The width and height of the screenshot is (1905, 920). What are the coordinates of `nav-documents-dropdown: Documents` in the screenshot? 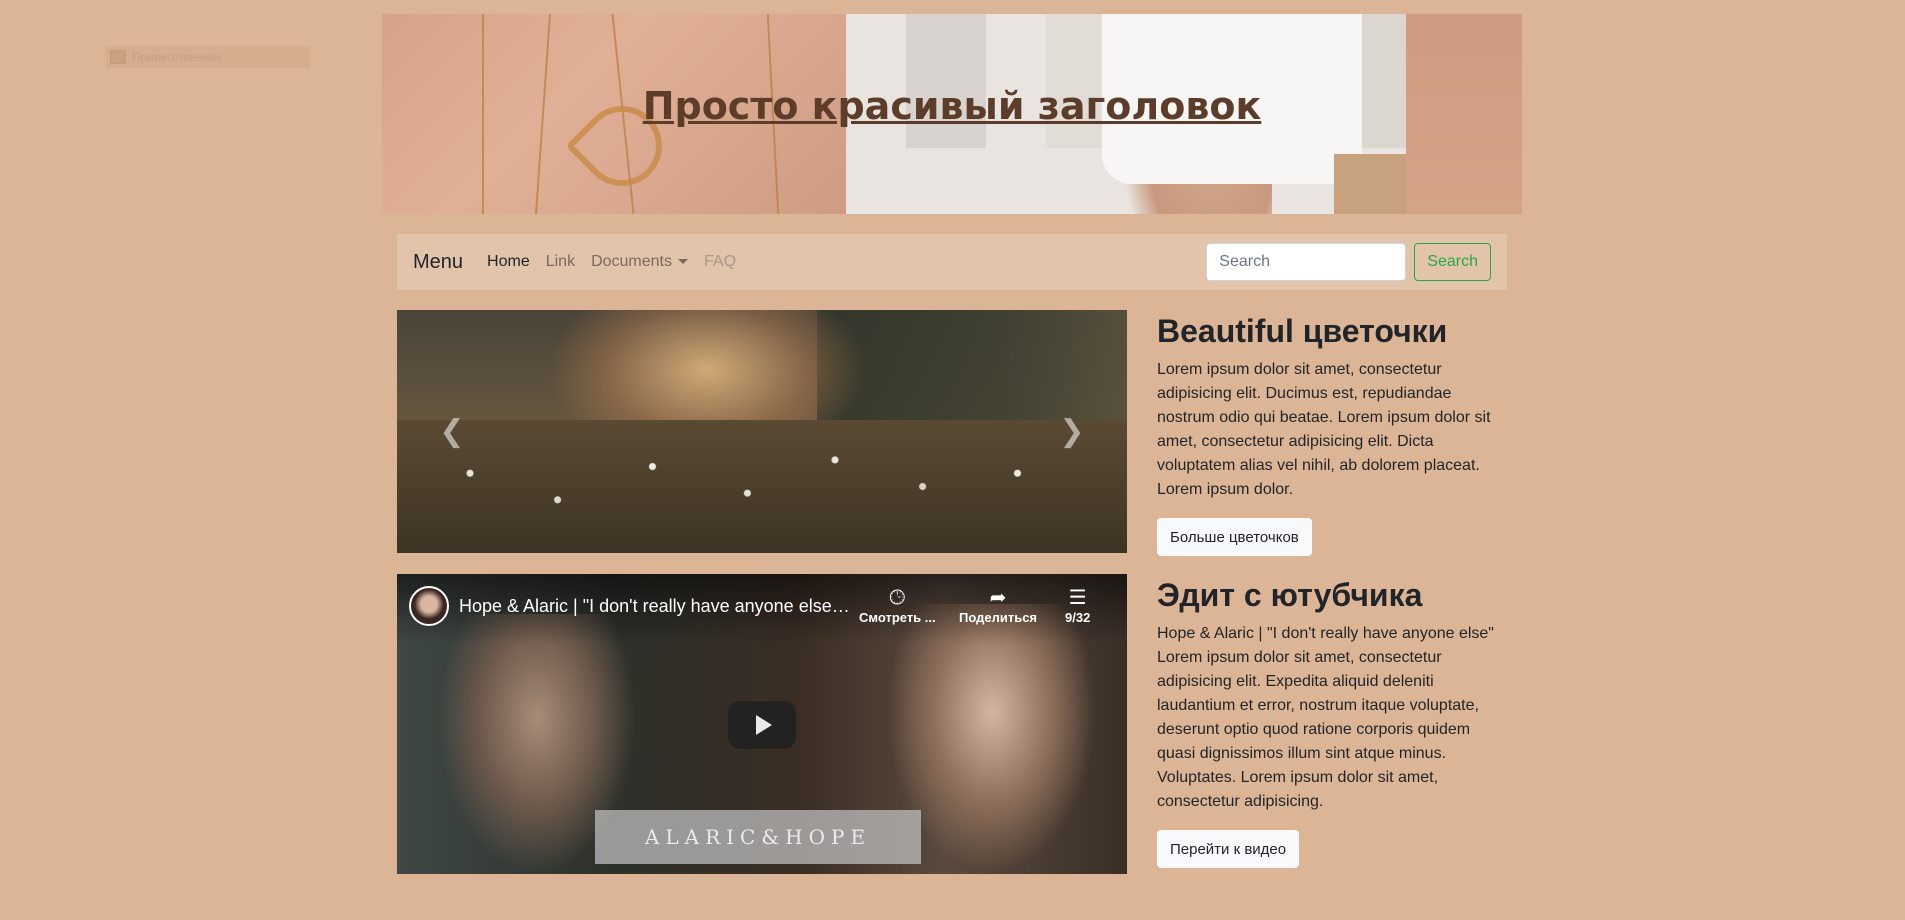 It's located at (639, 262).